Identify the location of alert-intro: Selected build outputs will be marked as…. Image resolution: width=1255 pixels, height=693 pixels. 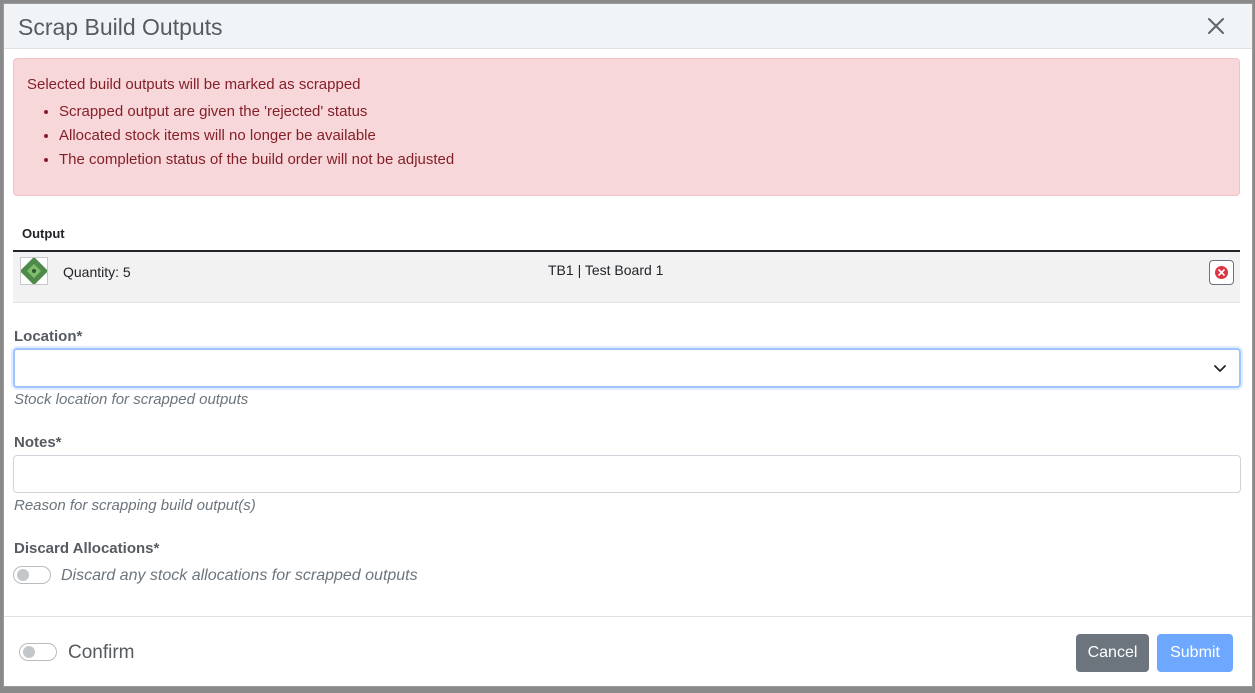
(194, 84).